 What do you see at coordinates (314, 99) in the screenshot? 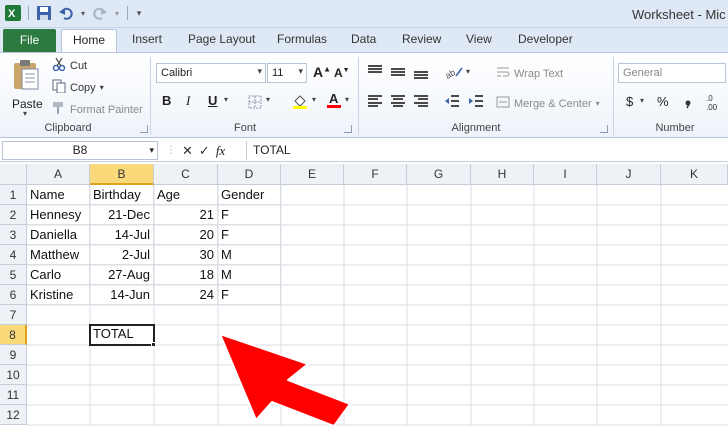
I see `fill-color-dropdown-icon: ▾` at bounding box center [314, 99].